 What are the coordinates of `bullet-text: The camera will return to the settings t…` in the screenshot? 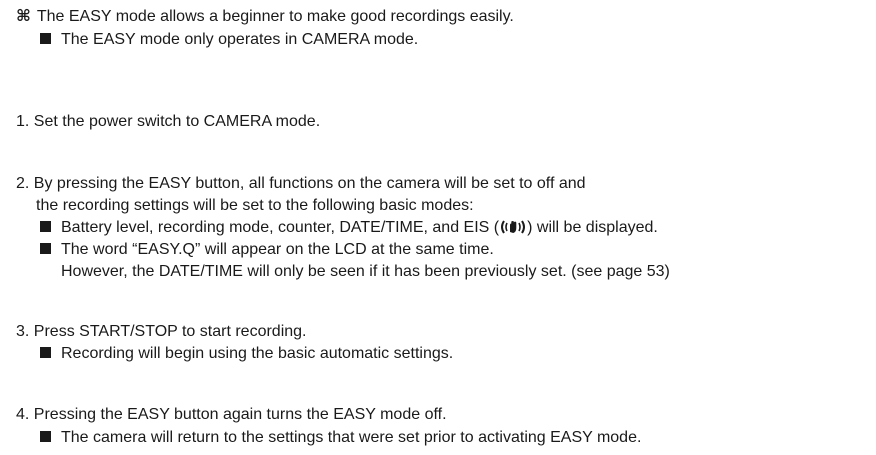 It's located at (351, 437).